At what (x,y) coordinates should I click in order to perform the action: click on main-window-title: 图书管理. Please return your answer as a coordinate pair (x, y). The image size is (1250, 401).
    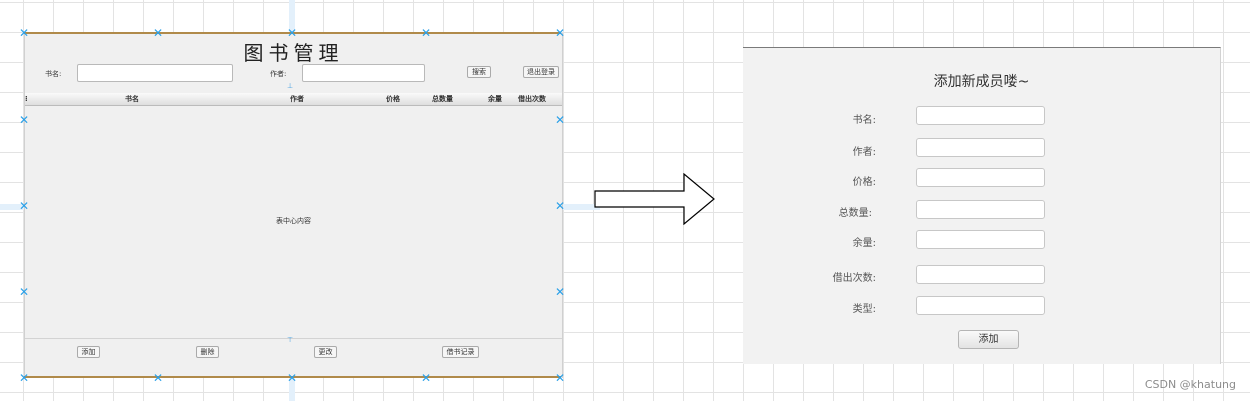
    Looking at the image, I should click on (293, 53).